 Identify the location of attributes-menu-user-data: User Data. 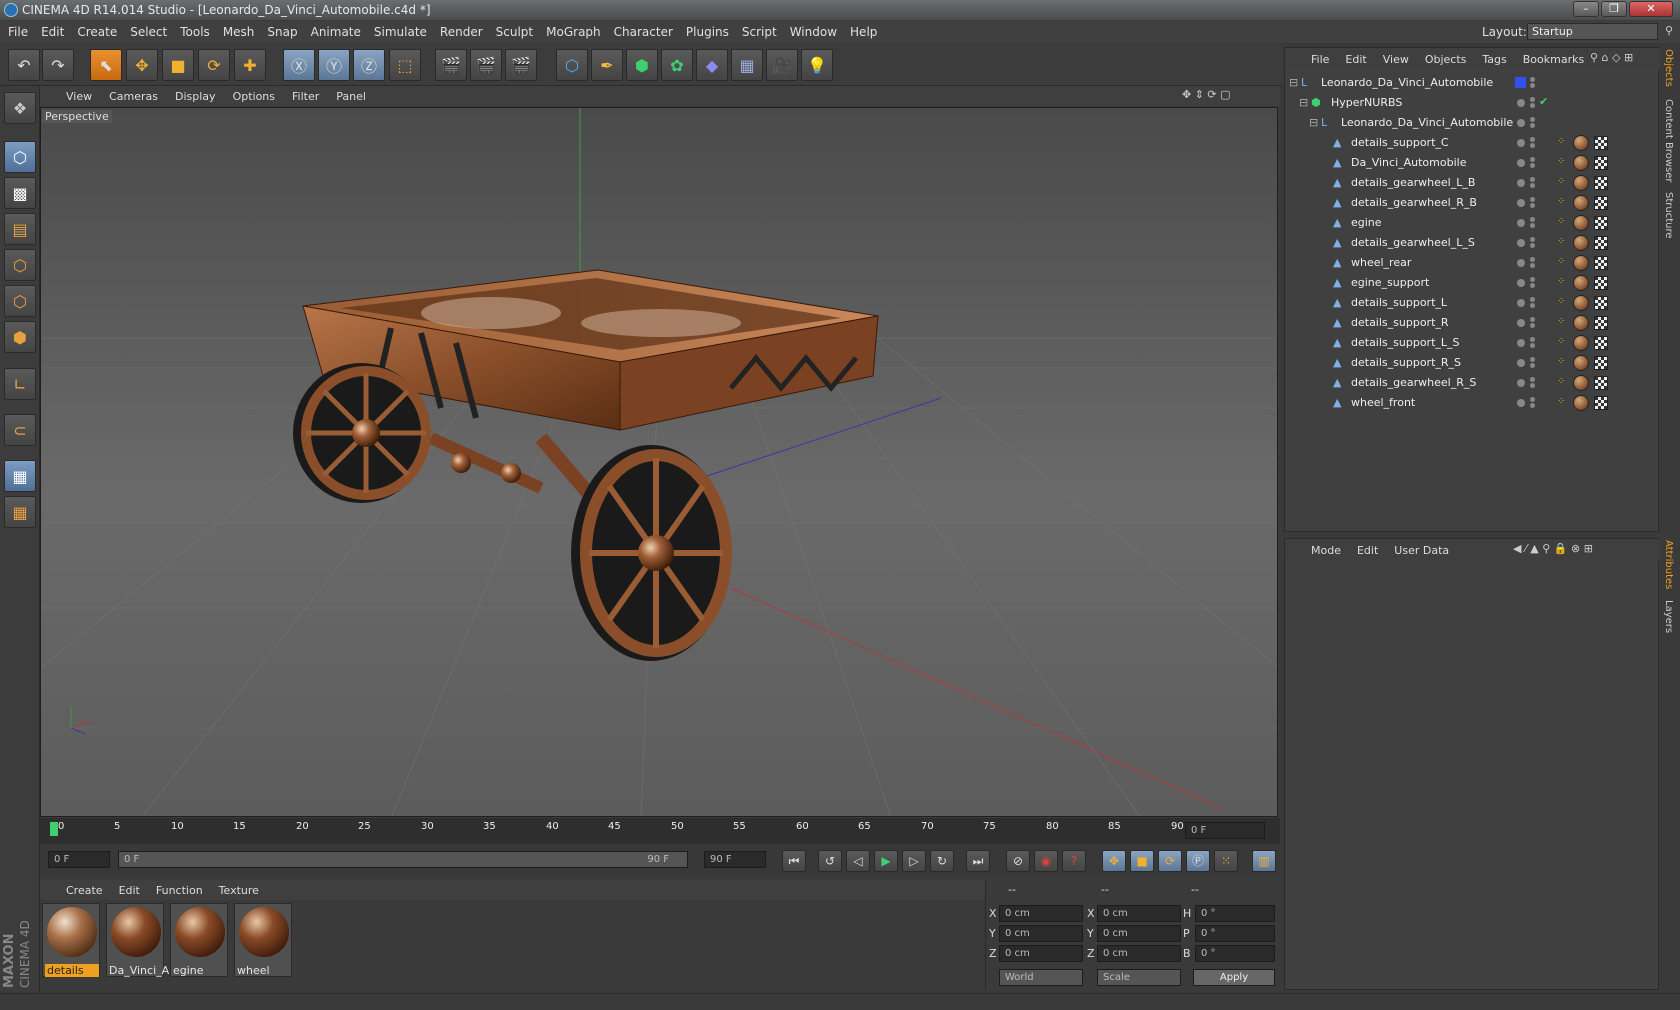
(1421, 550).